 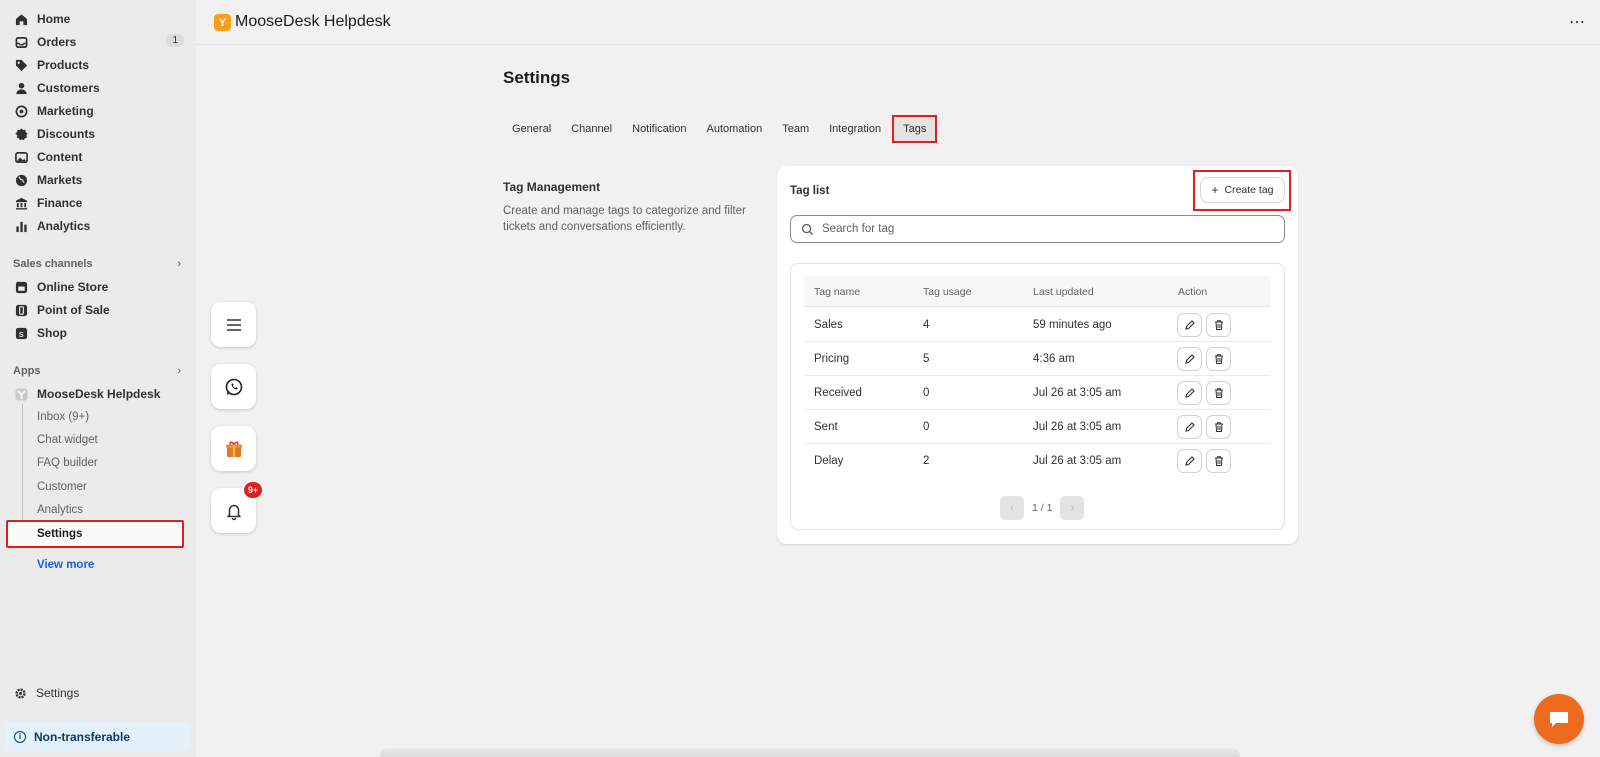 I want to click on sales-channels-header: Sales channels ›, so click(x=99, y=264).